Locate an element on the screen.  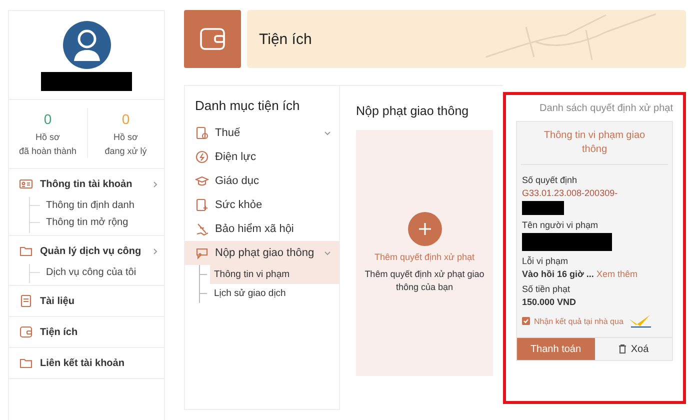
category-item: Nộp phạt giao thông is located at coordinates (262, 253).